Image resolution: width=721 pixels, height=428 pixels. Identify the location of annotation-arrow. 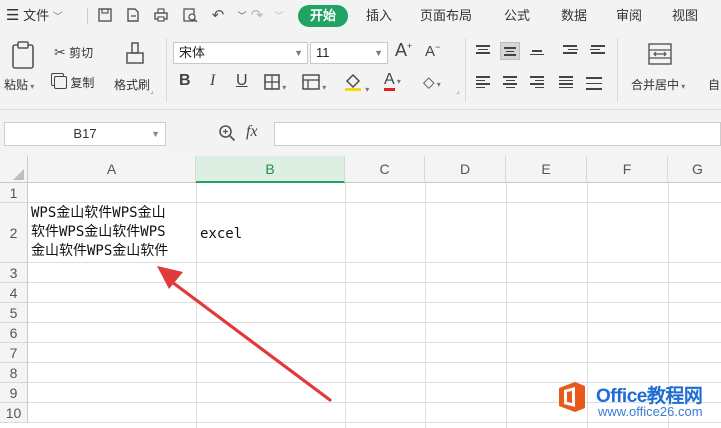
(244, 334).